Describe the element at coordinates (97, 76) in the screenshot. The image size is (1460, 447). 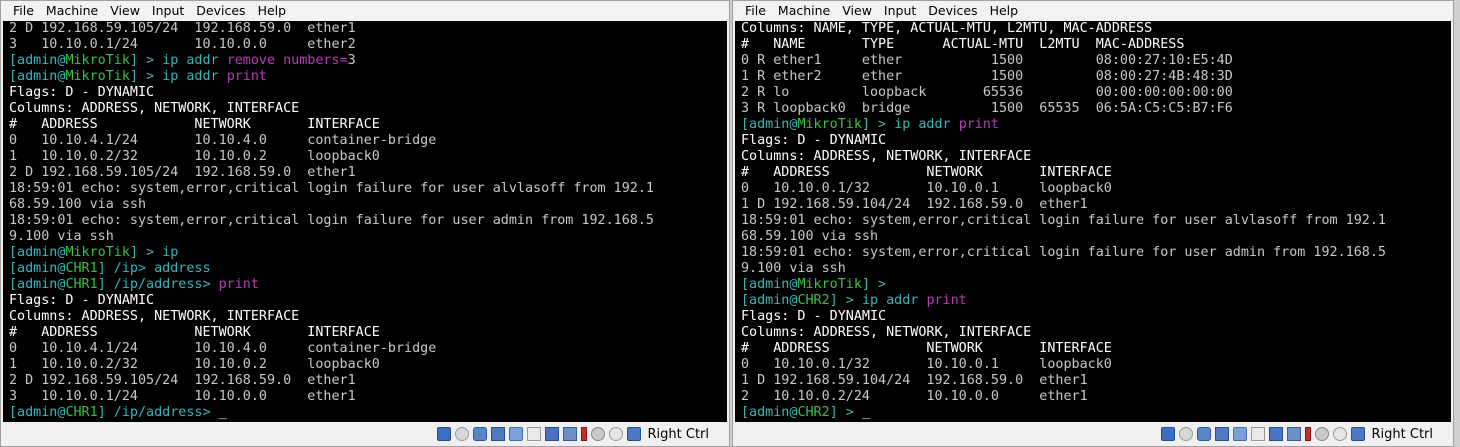
I see `terminal-text: MikroTik` at that location.